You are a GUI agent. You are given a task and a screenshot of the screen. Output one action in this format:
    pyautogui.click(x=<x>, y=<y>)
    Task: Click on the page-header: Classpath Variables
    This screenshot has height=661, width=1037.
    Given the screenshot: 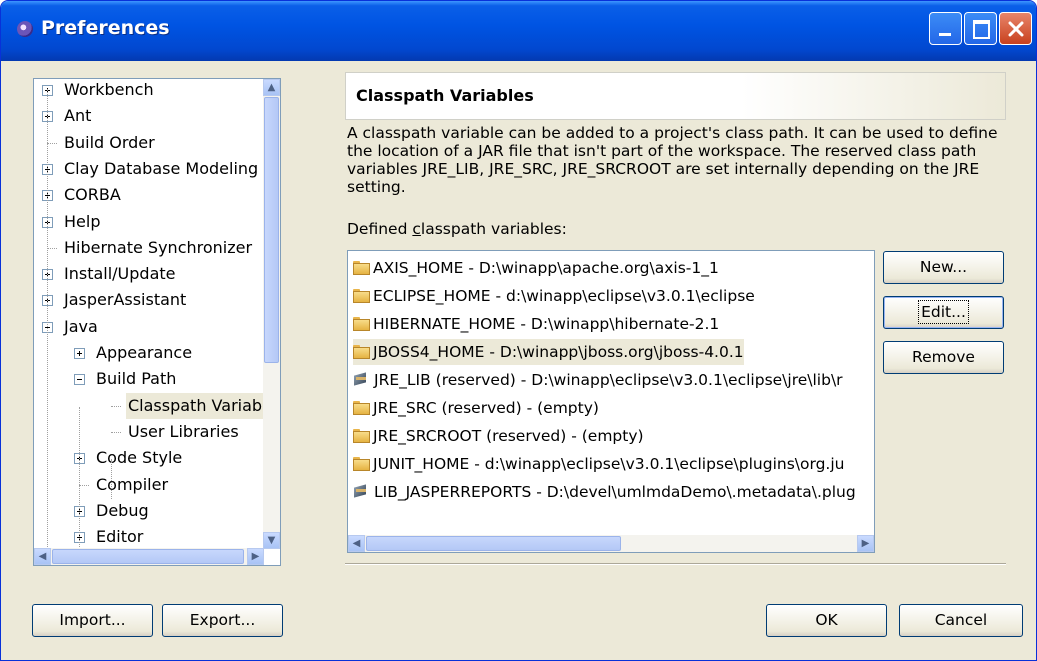 What is the action you would take?
    pyautogui.click(x=675, y=96)
    